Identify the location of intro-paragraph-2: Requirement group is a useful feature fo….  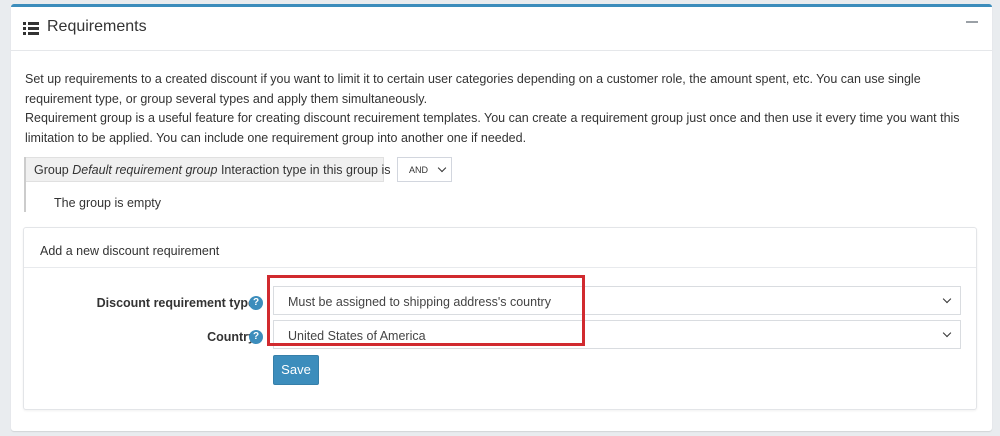
(492, 128).